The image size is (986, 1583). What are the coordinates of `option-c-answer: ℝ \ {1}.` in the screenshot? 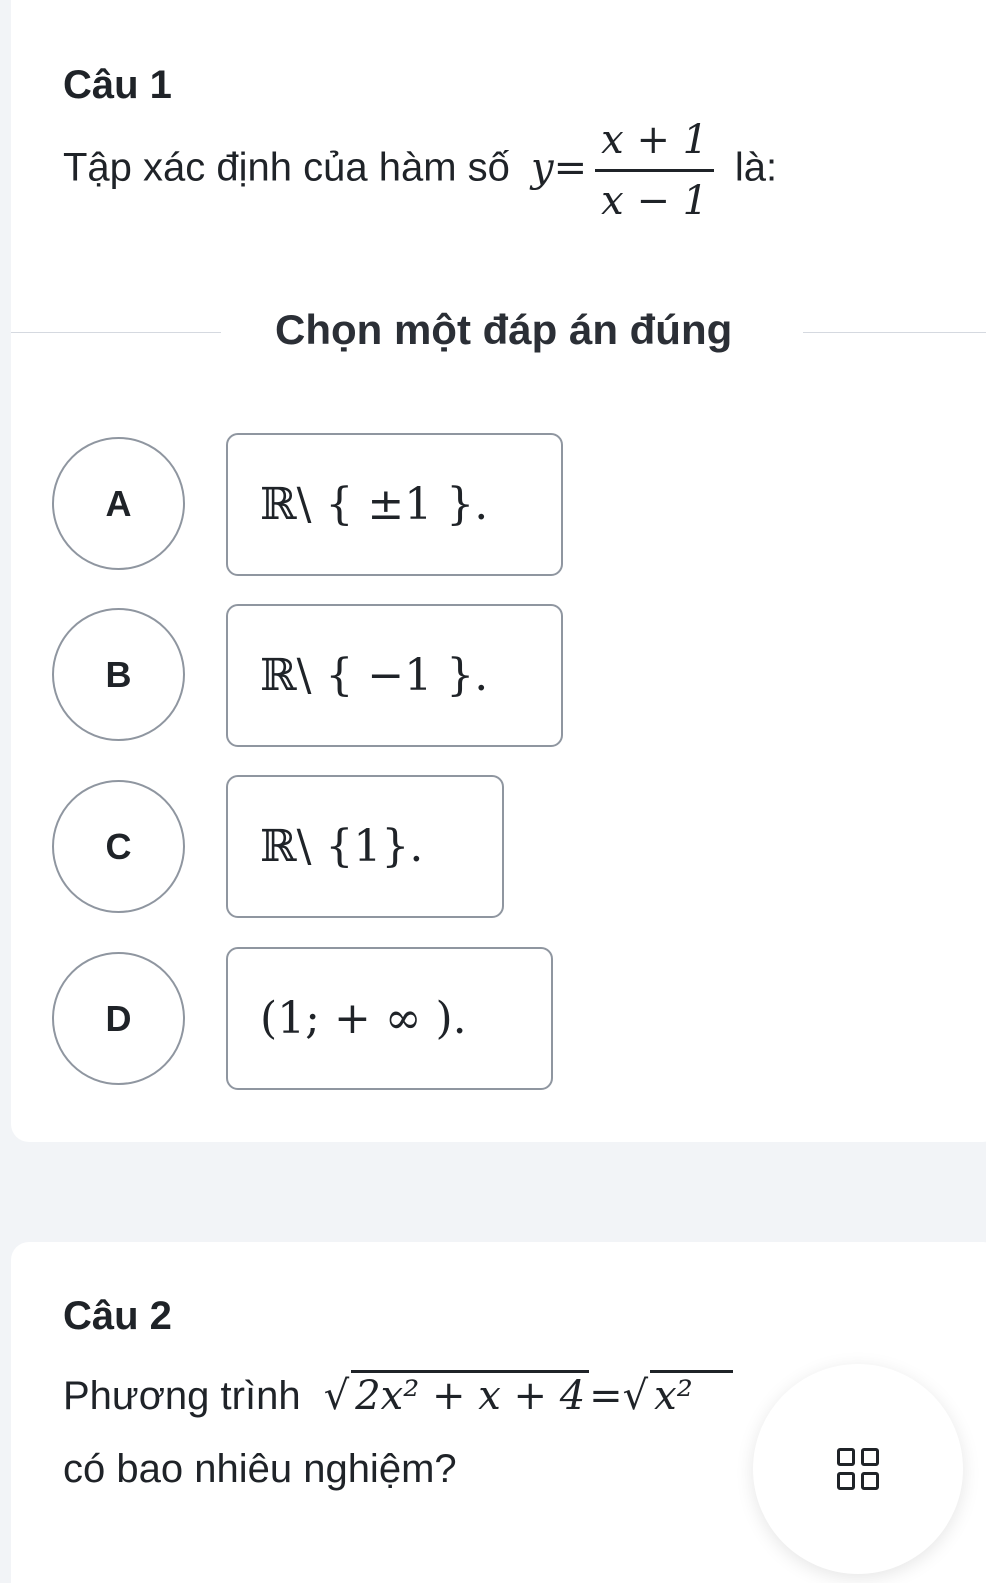 It's located at (365, 846).